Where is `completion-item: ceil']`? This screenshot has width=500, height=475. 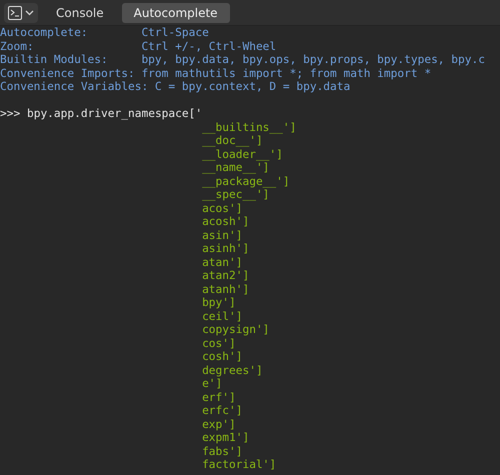
completion-item: ceil'] is located at coordinates (222, 316).